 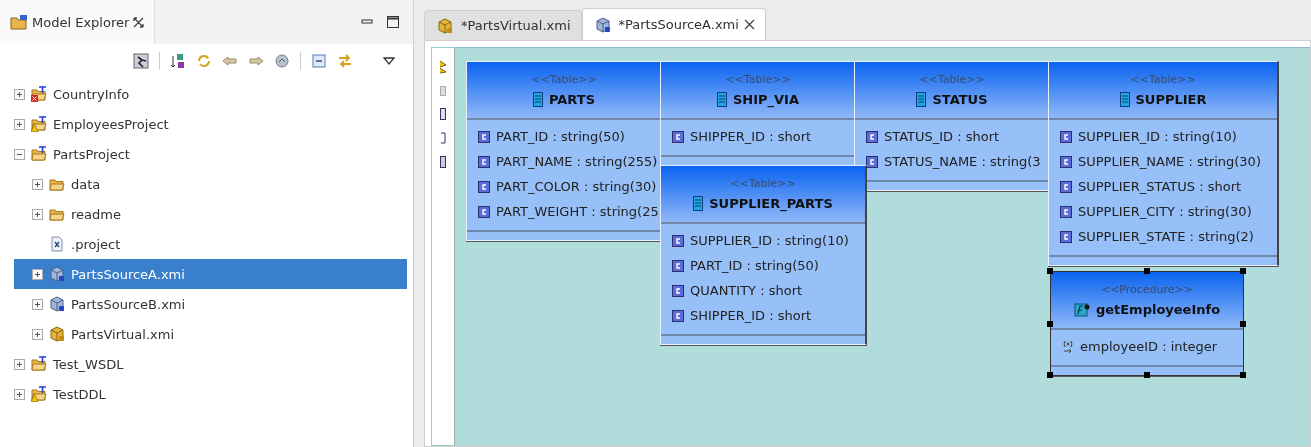 I want to click on file-icon, so click(x=57, y=244).